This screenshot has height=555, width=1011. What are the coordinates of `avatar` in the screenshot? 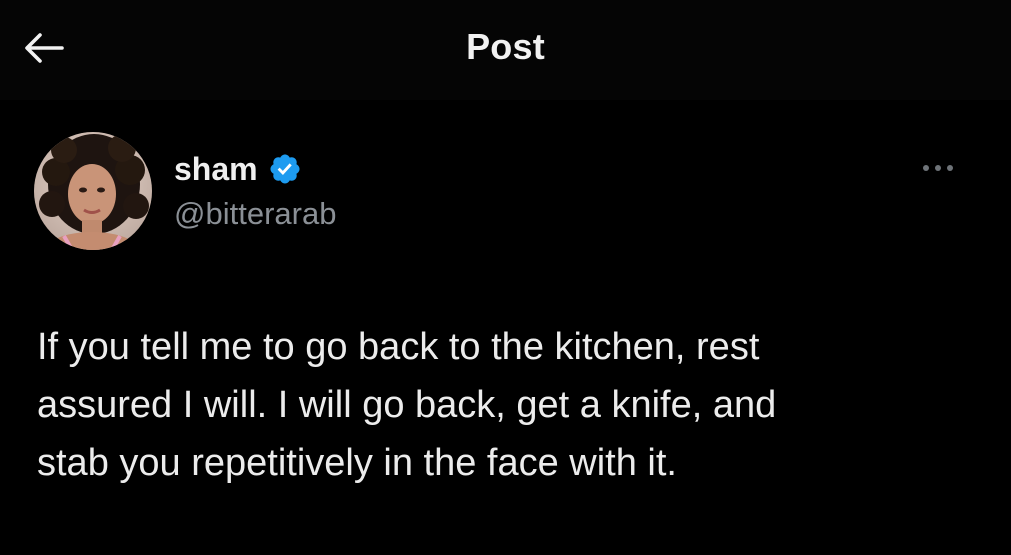 It's located at (93, 191).